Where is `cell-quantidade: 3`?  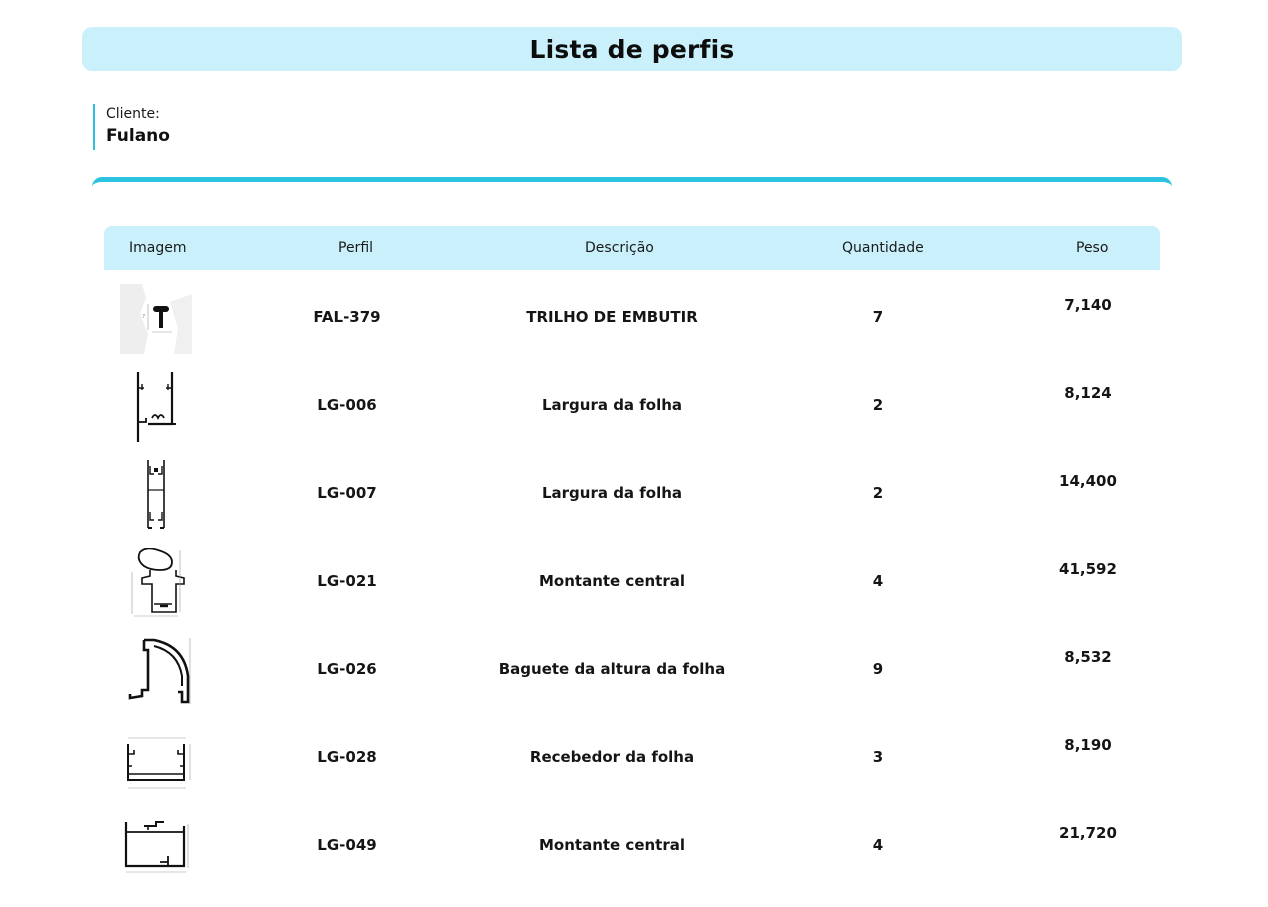 cell-quantidade: 3 is located at coordinates (878, 757).